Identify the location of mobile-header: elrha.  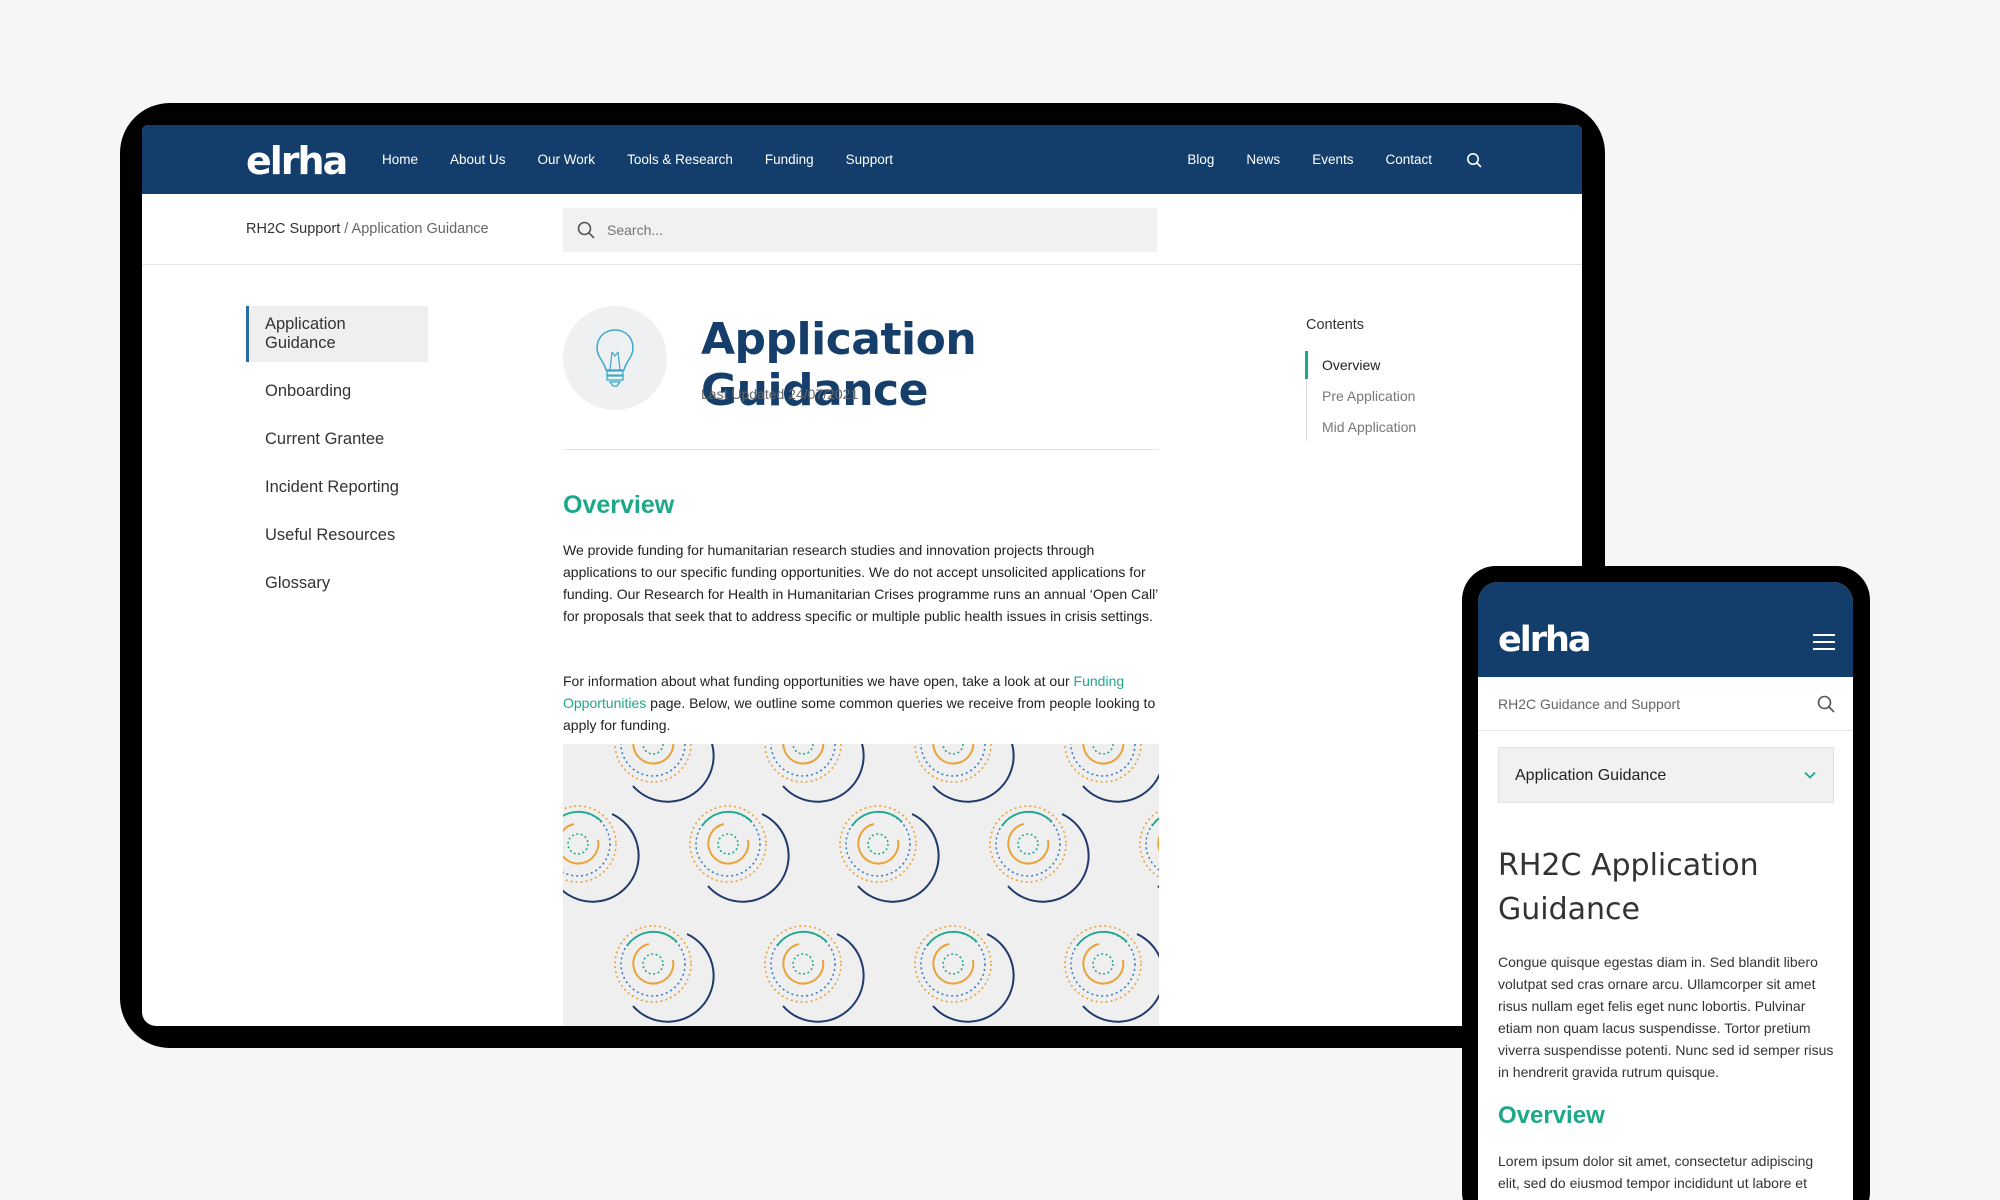
(1665, 629).